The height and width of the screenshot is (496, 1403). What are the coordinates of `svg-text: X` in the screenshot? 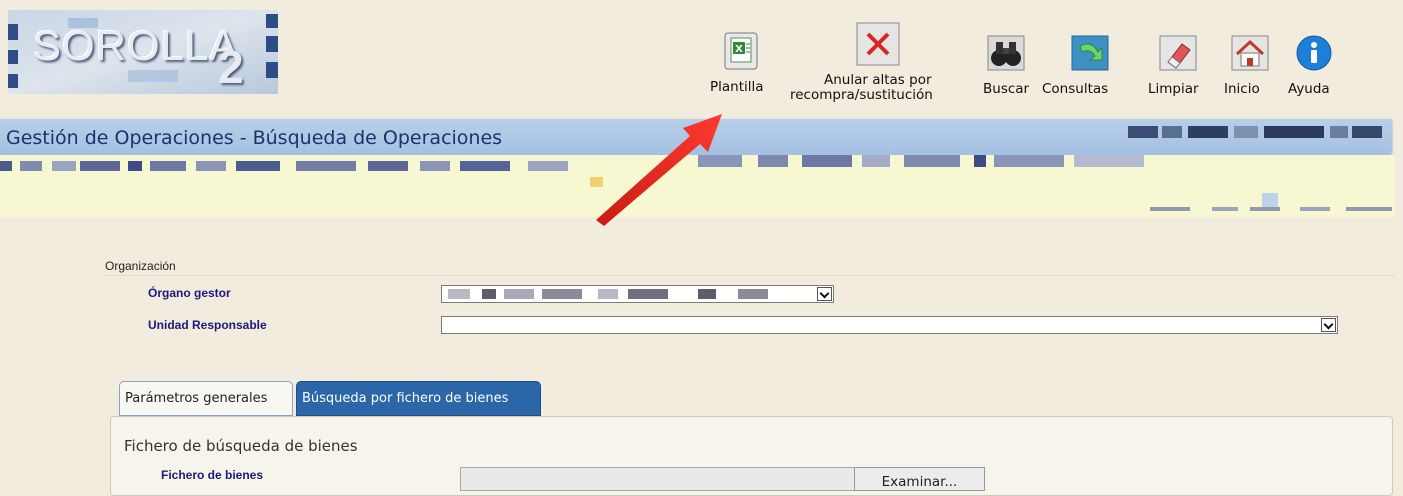 It's located at (739, 49).